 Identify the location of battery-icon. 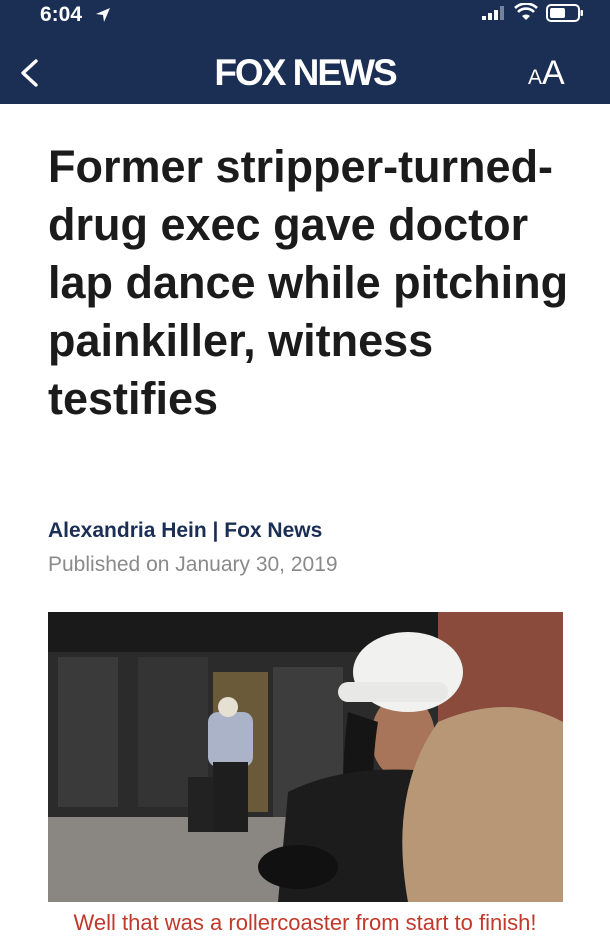
(564, 13).